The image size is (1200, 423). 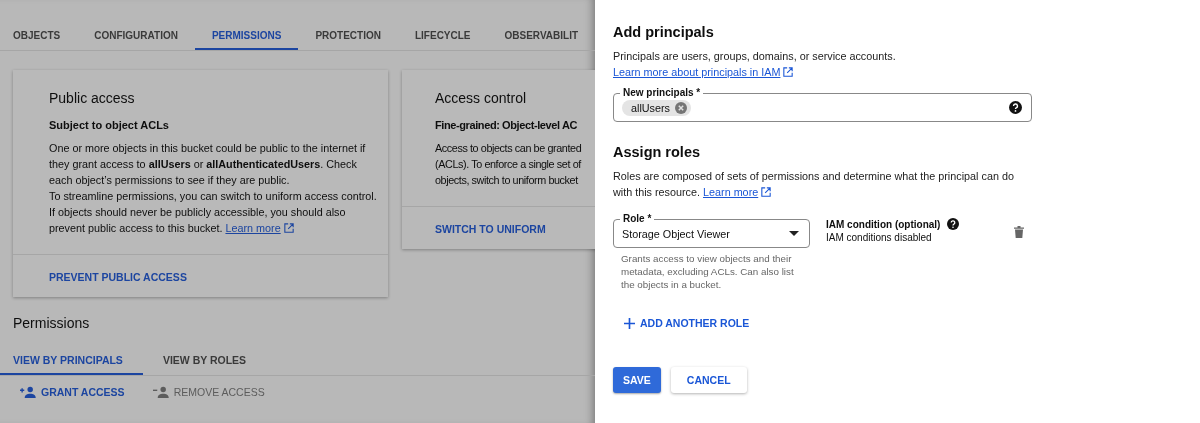 I want to click on card-text-line: (ACLs). To enforce a single set of, so click(x=509, y=164).